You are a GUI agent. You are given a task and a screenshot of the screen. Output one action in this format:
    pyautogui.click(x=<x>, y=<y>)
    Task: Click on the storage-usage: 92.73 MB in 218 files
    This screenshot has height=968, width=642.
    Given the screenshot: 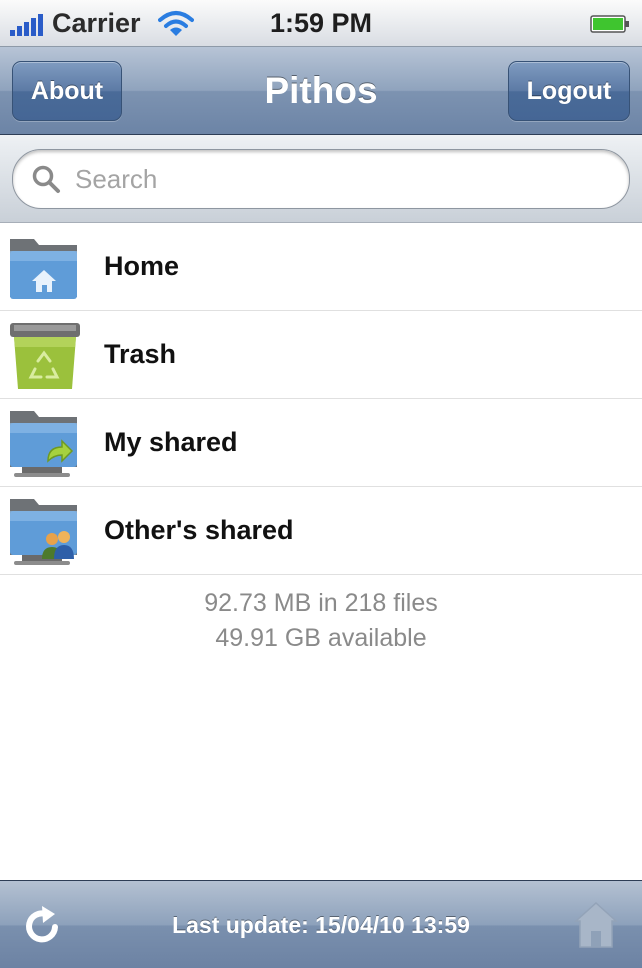 What is the action you would take?
    pyautogui.click(x=321, y=603)
    